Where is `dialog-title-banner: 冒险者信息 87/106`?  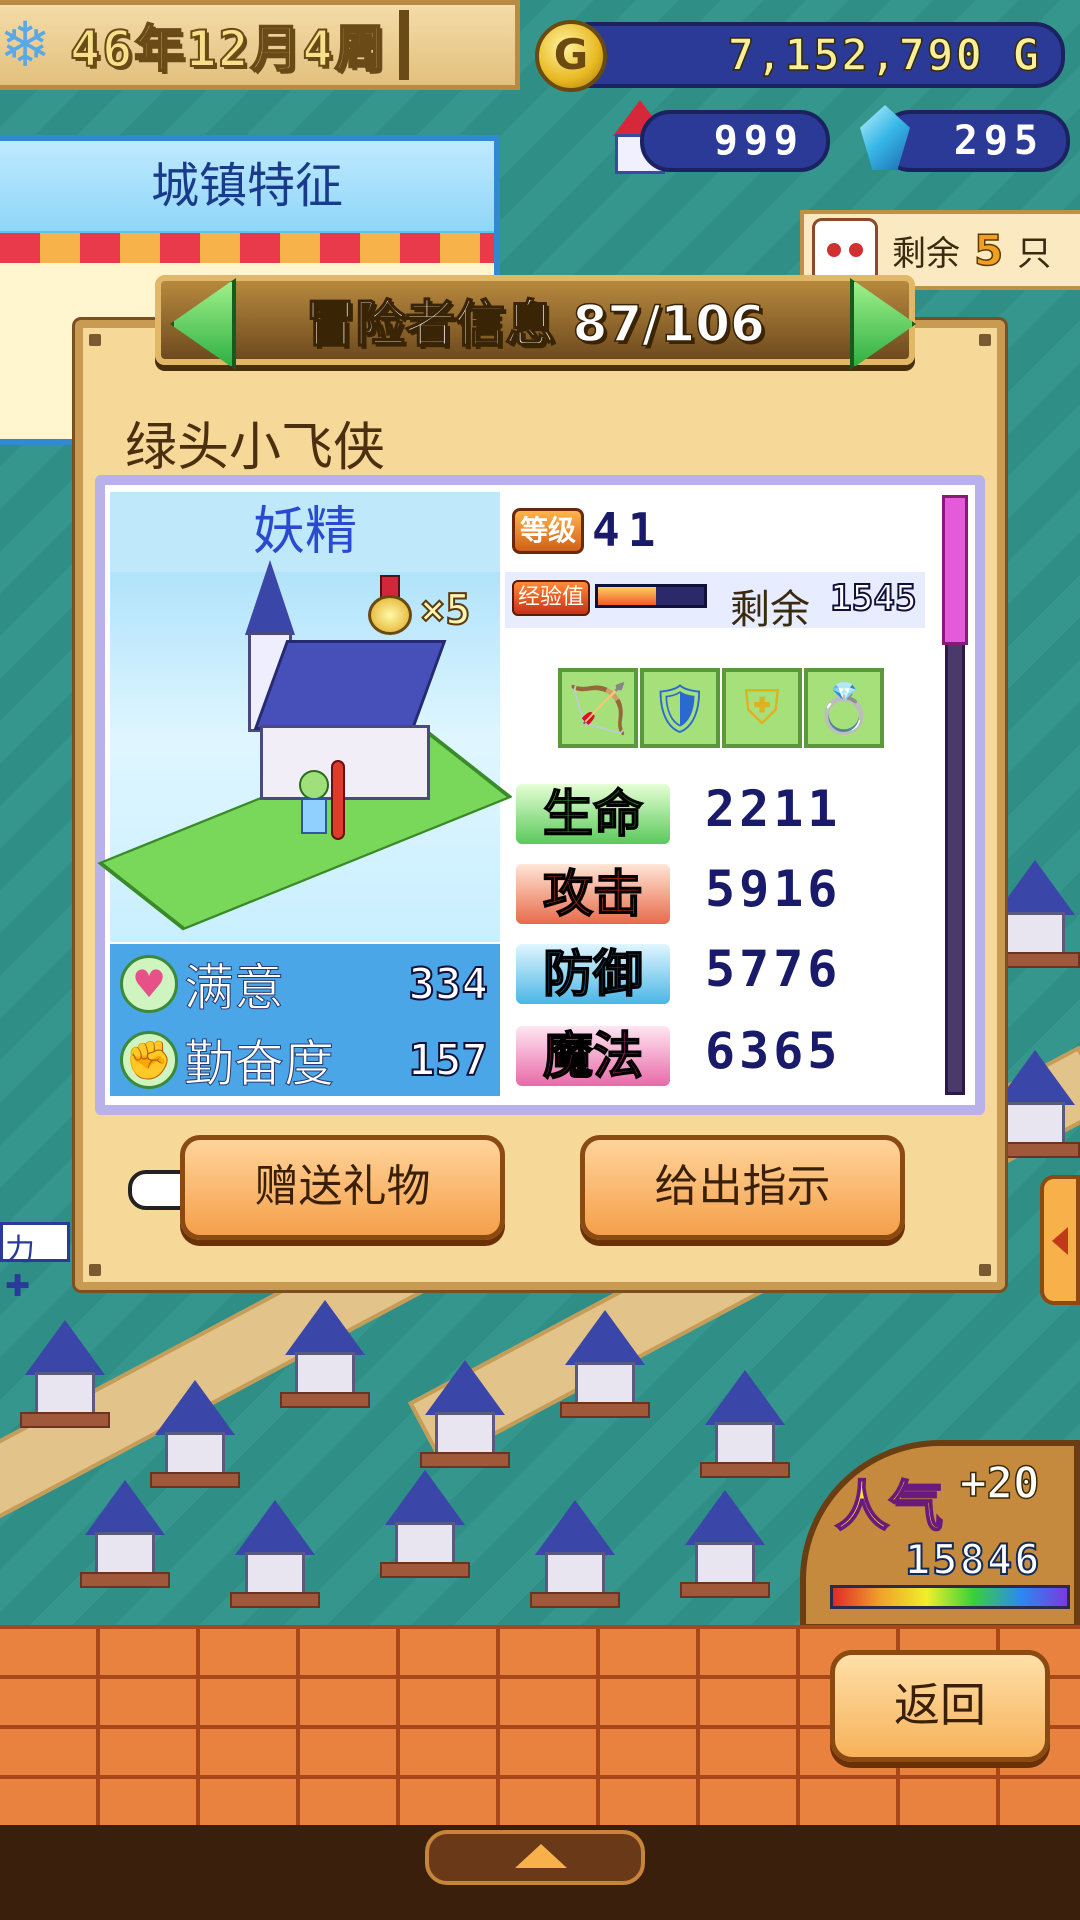
dialog-title-banner: 冒险者信息 87/106 is located at coordinates (535, 320).